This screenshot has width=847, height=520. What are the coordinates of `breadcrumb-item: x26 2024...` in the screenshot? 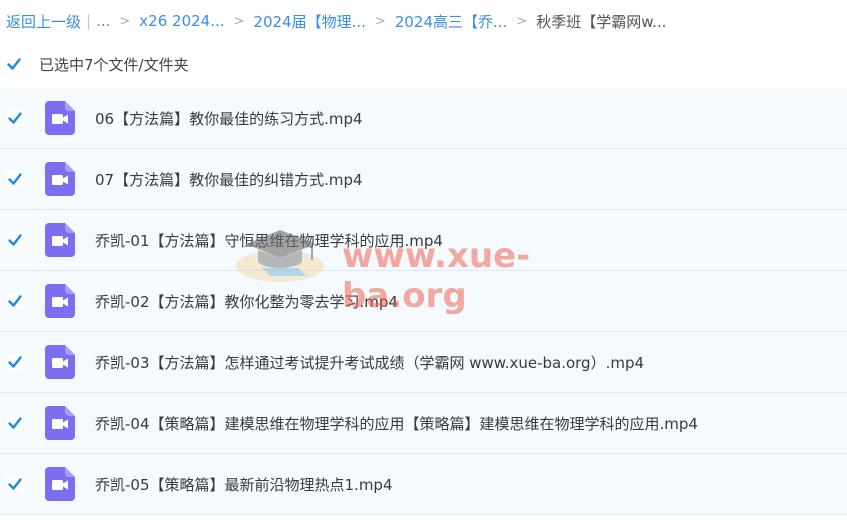 It's located at (181, 21).